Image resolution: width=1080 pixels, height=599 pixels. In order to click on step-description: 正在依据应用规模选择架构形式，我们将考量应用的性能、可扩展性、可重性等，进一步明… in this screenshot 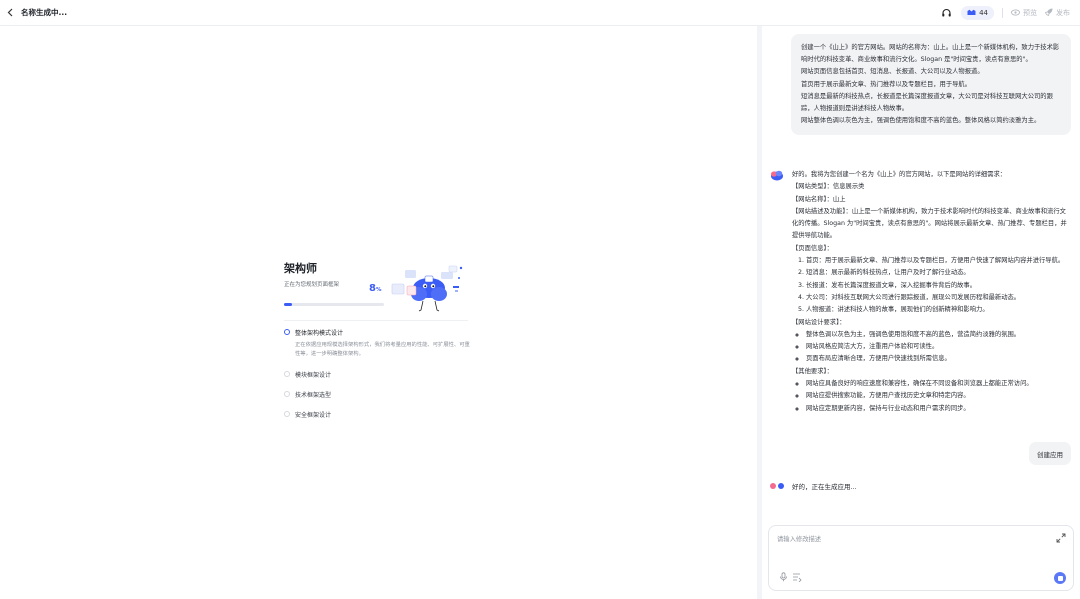, I will do `click(382, 349)`.